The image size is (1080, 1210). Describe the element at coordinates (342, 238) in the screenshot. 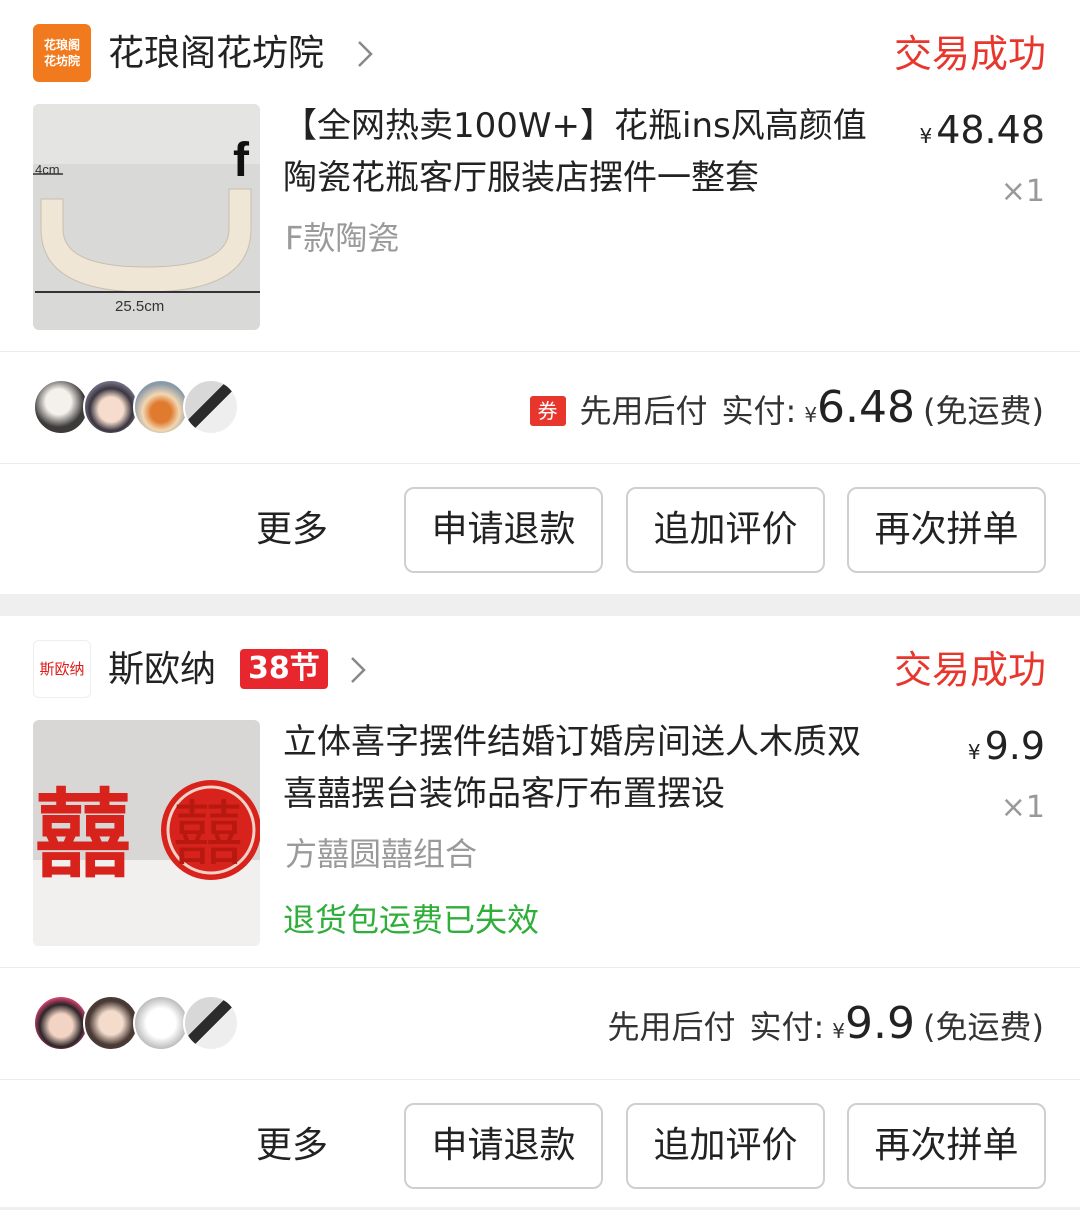

I see `product-sku: F款陶瓷` at that location.